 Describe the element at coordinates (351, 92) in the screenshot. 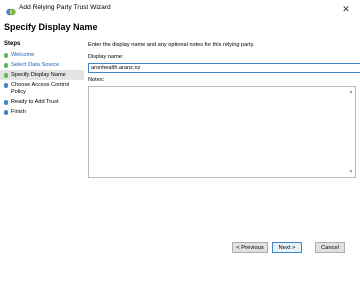

I see `scroll-up-icon: ▲` at that location.